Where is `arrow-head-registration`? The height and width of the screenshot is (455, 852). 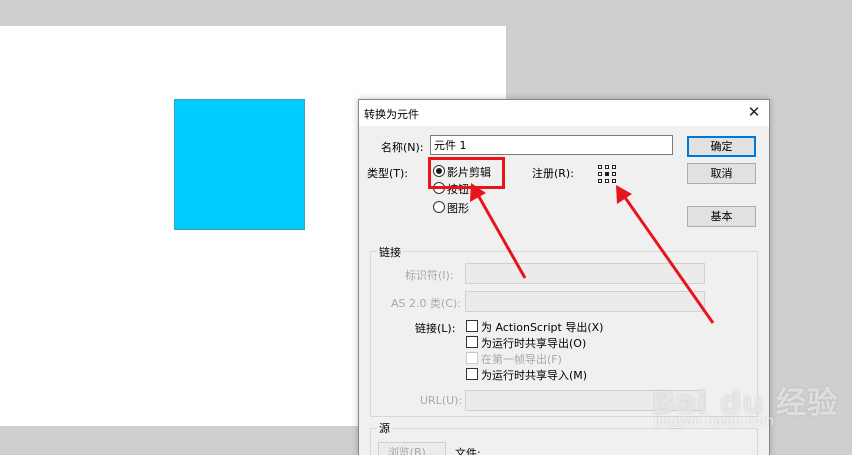
arrow-head-registration is located at coordinates (624, 194).